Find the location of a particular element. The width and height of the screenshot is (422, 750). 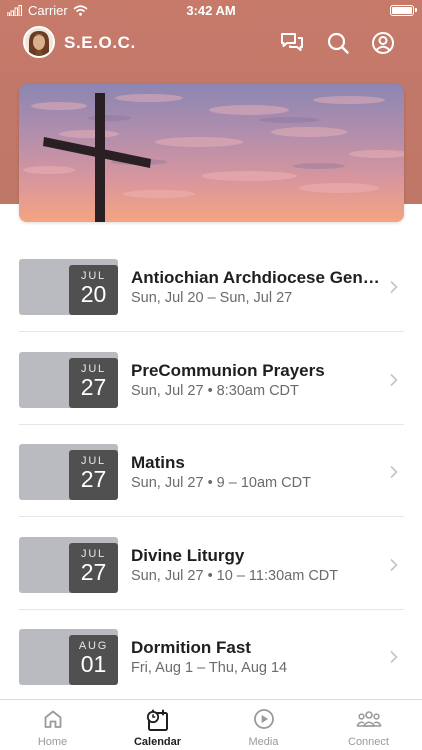

event-subtitle: Sun, Jul 27 • 9 – 10am CDT is located at coordinates (221, 483).